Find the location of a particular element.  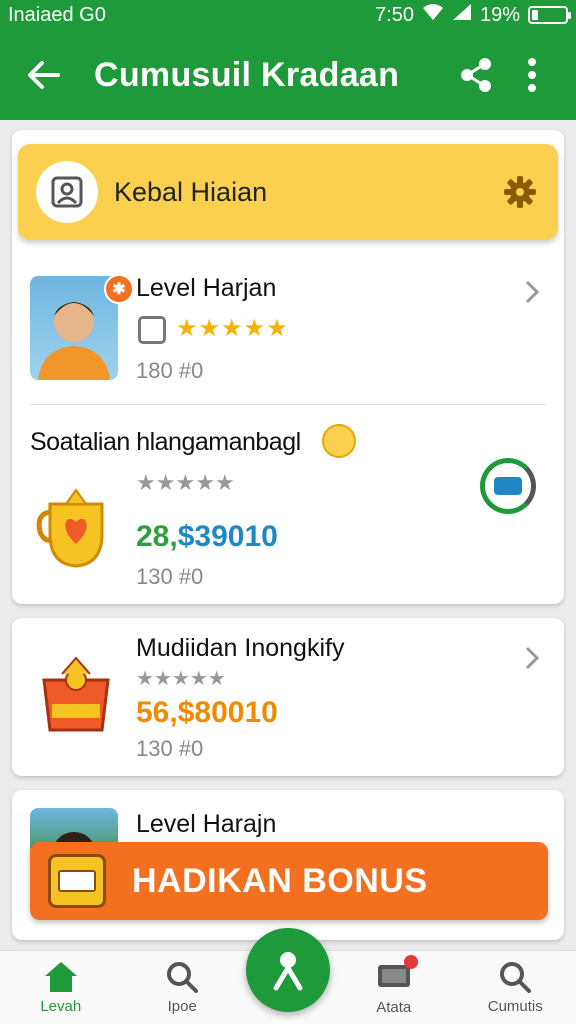

nav-item-ipoe: Ipoe is located at coordinates (183, 987).